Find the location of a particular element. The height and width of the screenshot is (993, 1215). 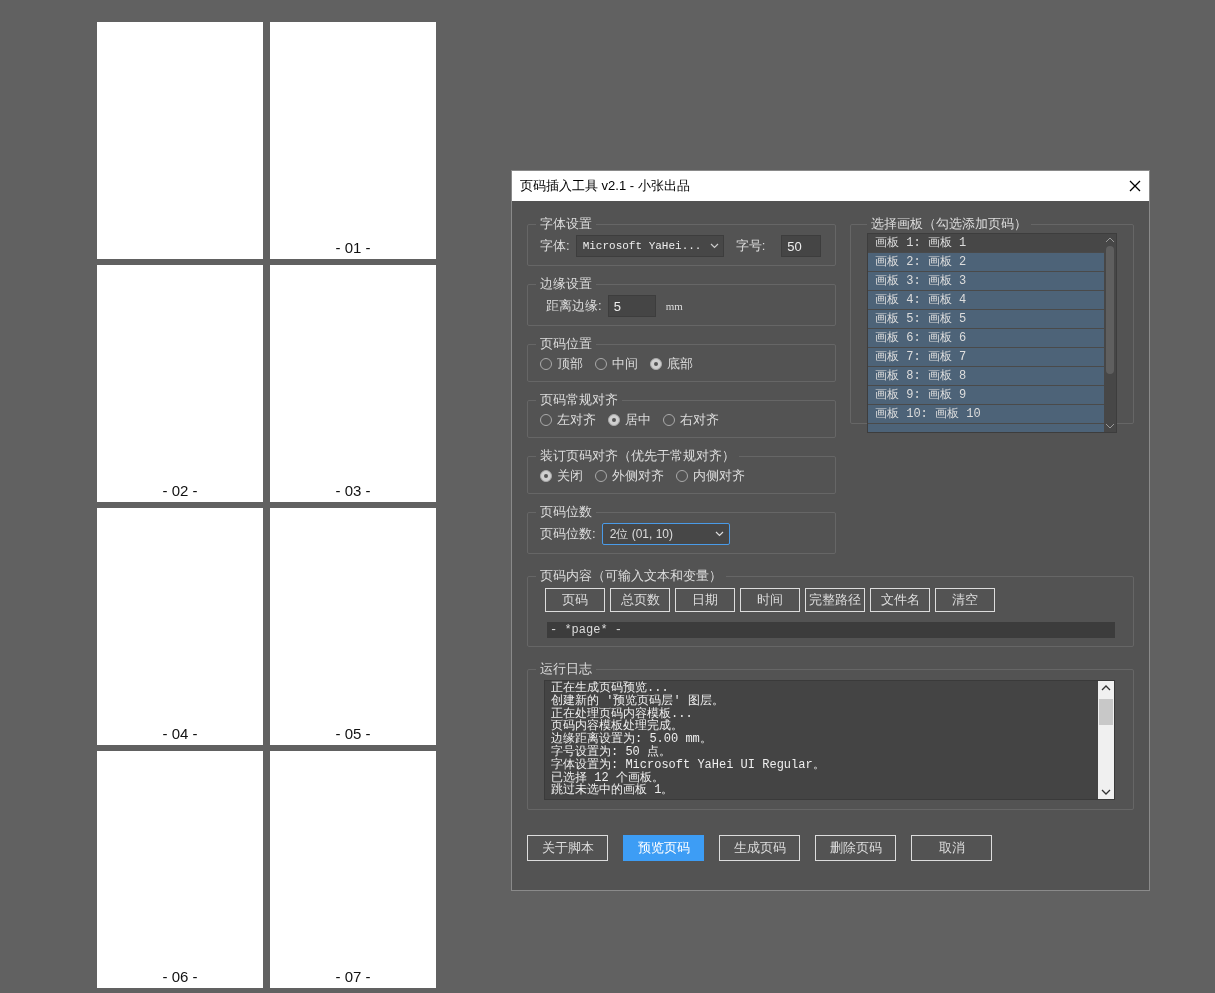

dialog-button: 关于脚本 is located at coordinates (567, 848).